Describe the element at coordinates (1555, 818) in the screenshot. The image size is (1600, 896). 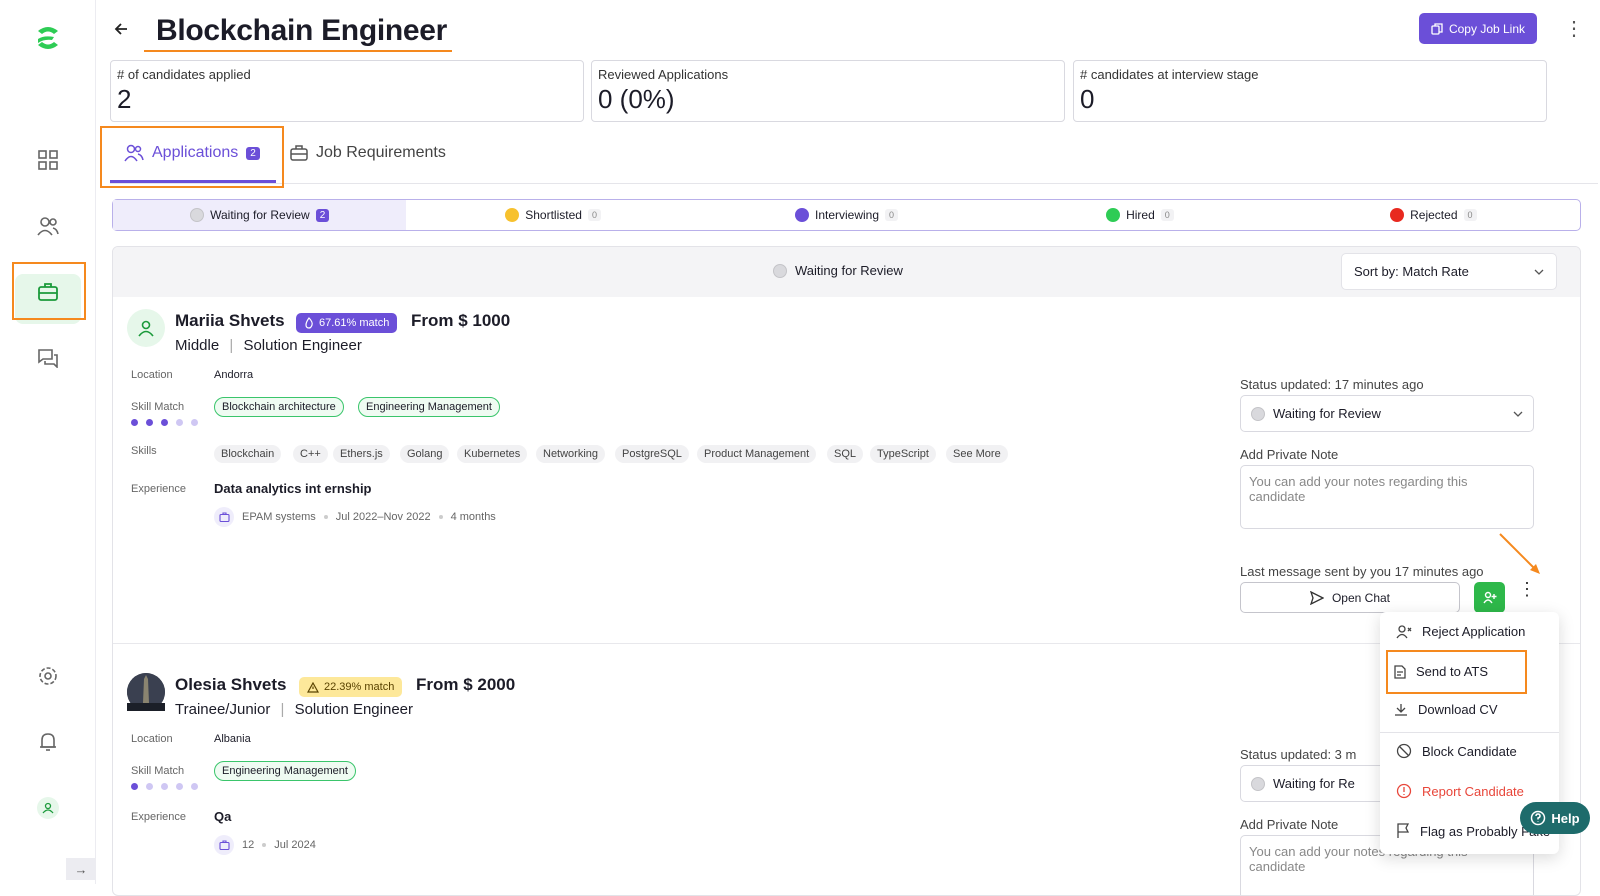
I see `help-button: Help` at that location.